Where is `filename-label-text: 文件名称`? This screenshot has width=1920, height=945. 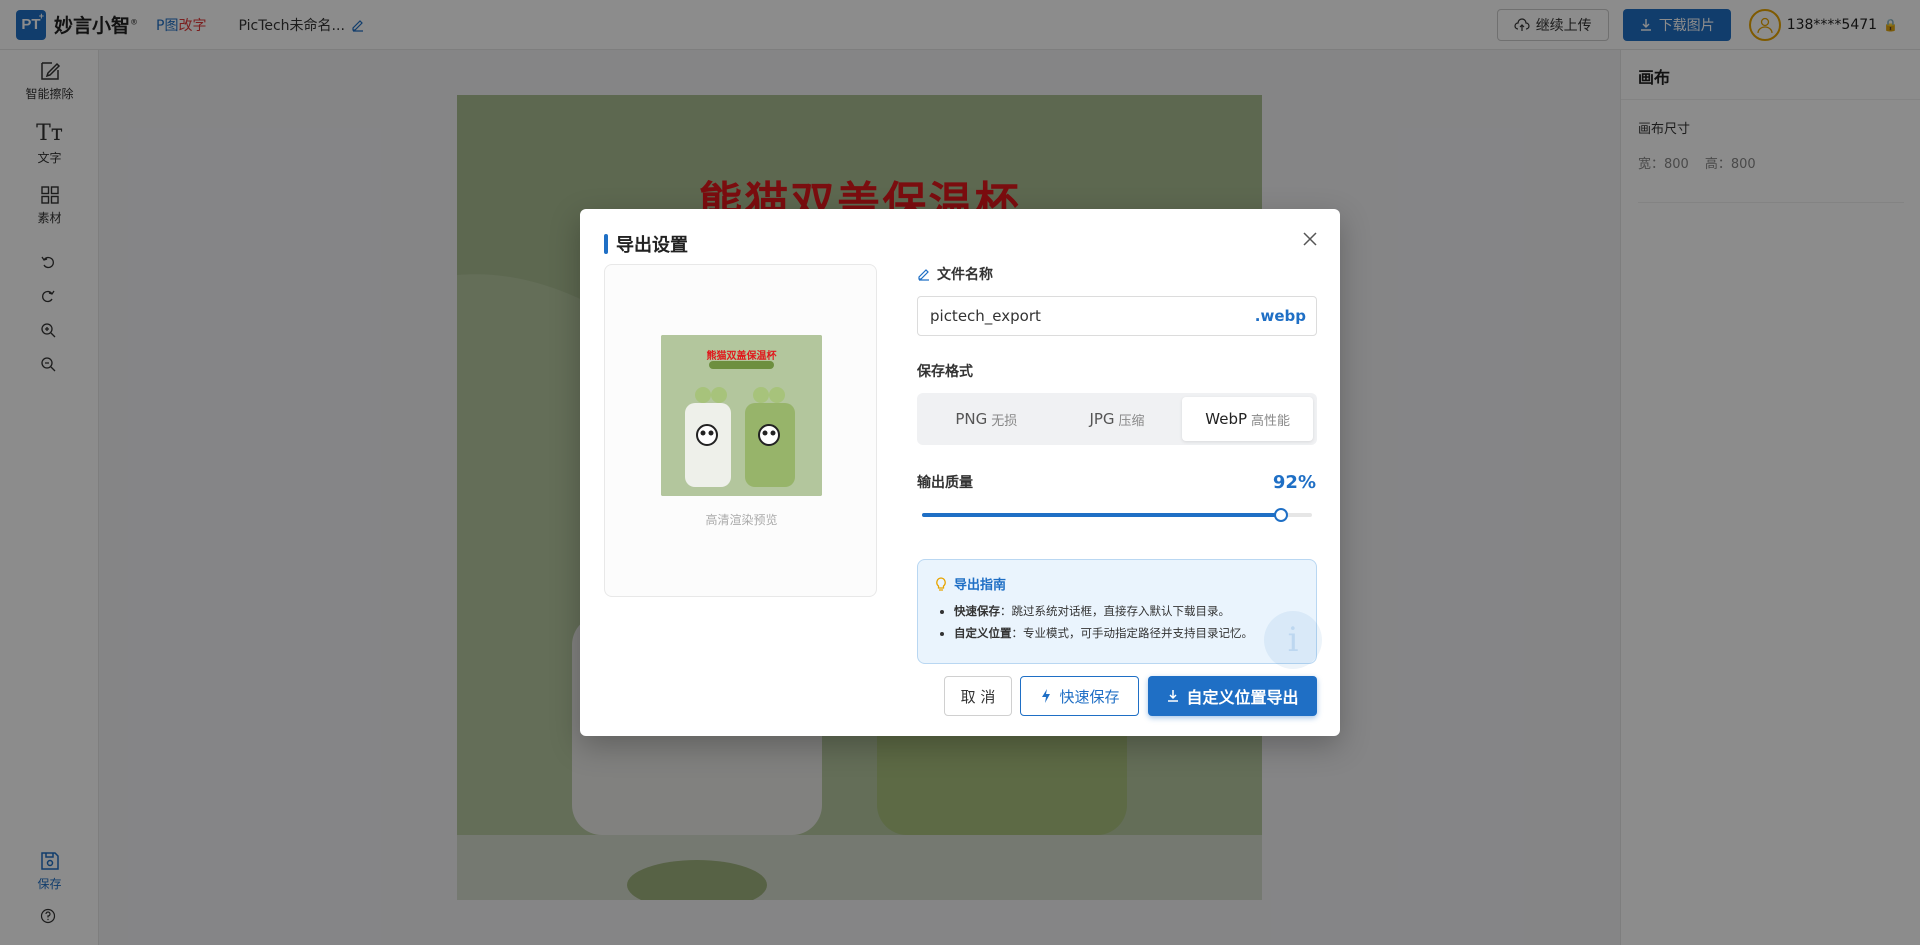
filename-label-text: 文件名称 is located at coordinates (965, 275).